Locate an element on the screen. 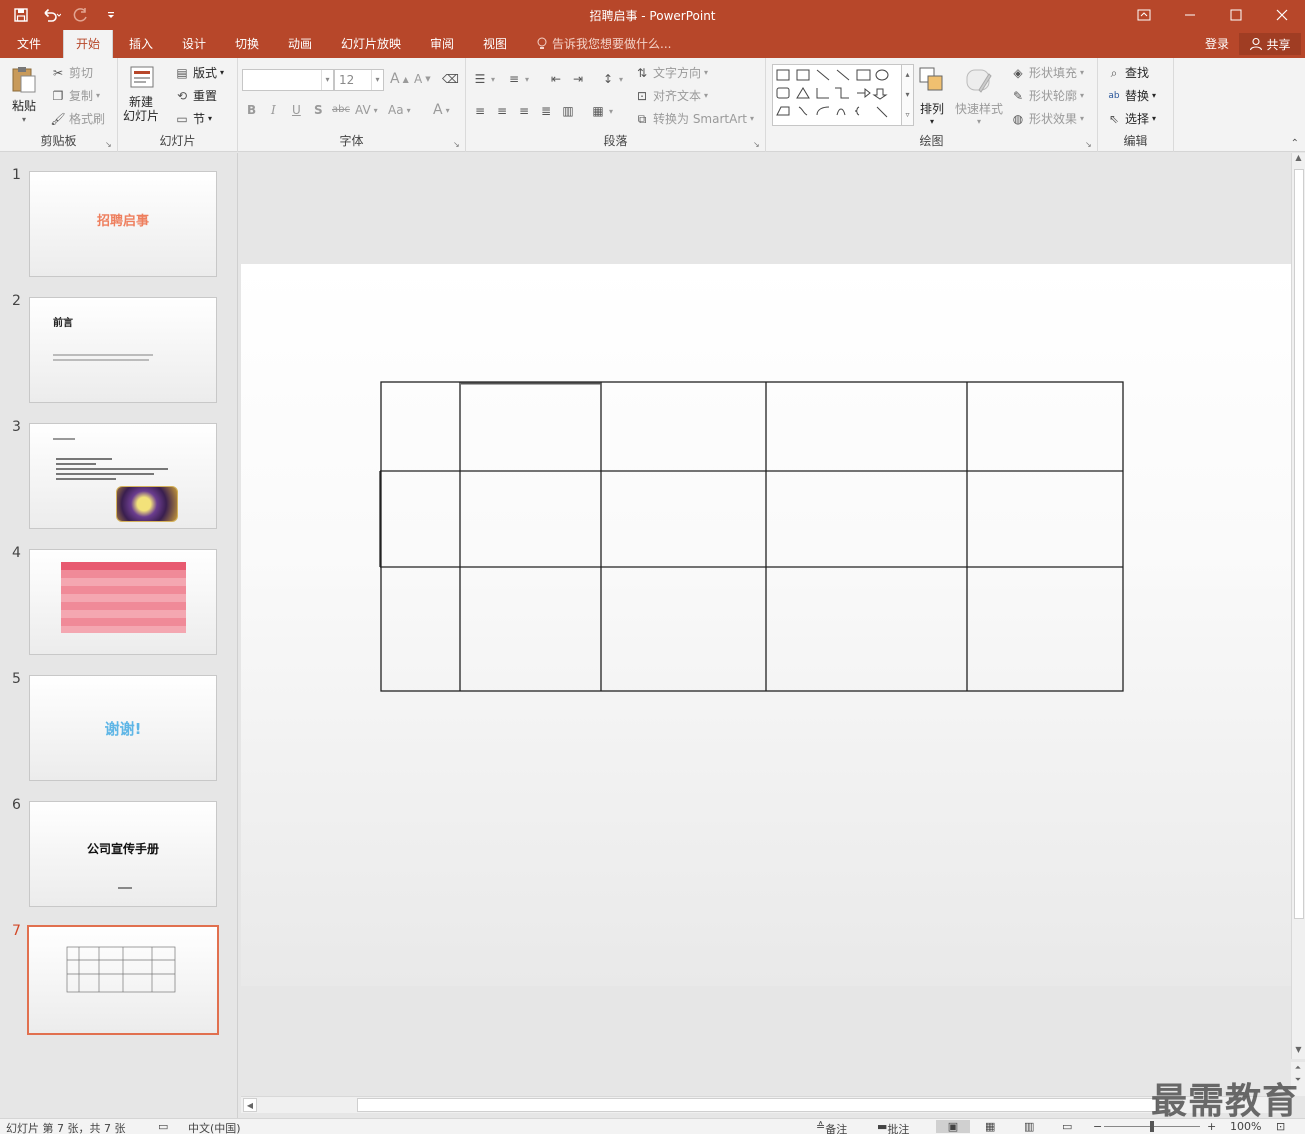 The height and width of the screenshot is (1134, 1305). change-case-button: Aa ▾ is located at coordinates (399, 110).